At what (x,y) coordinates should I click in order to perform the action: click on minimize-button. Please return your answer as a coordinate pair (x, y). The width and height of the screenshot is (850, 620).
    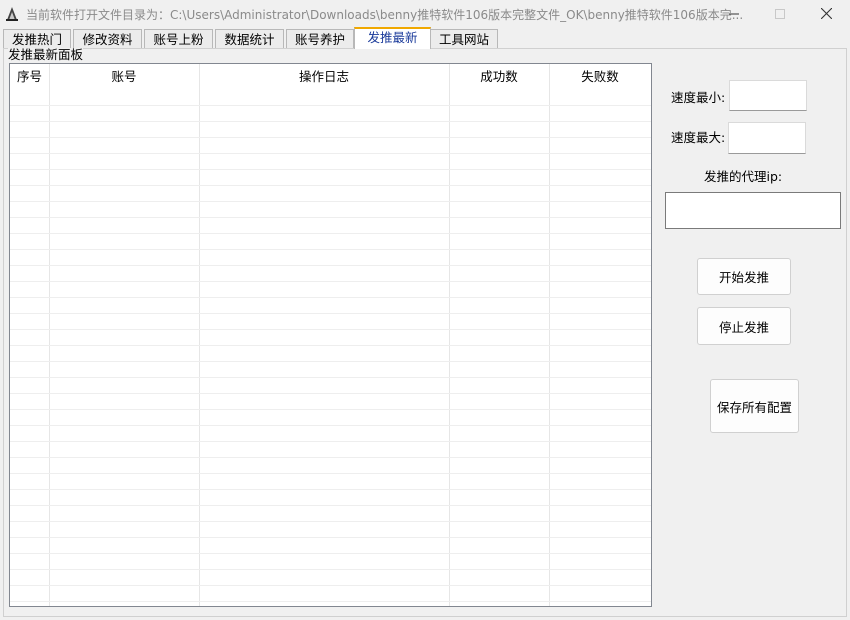
    Looking at the image, I should click on (734, 13).